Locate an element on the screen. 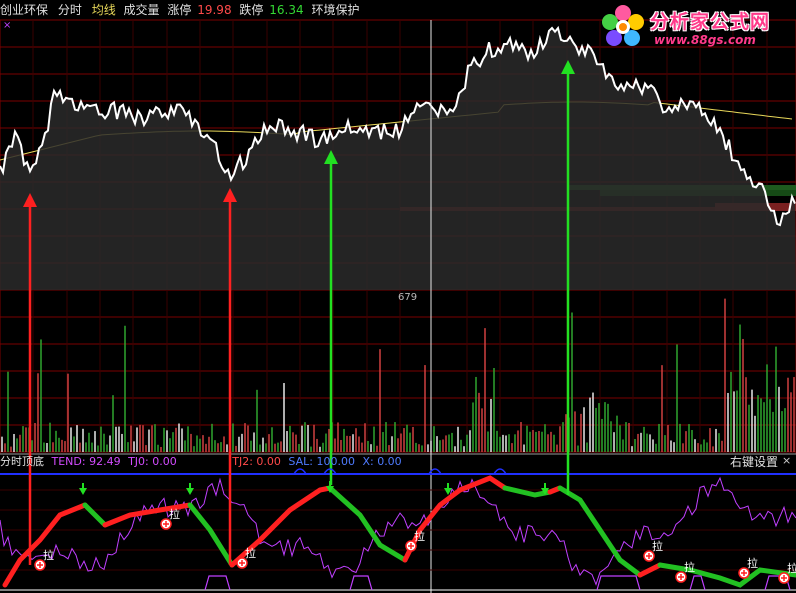 This screenshot has width=796, height=593. mode-label: 分时 is located at coordinates (70, 10).